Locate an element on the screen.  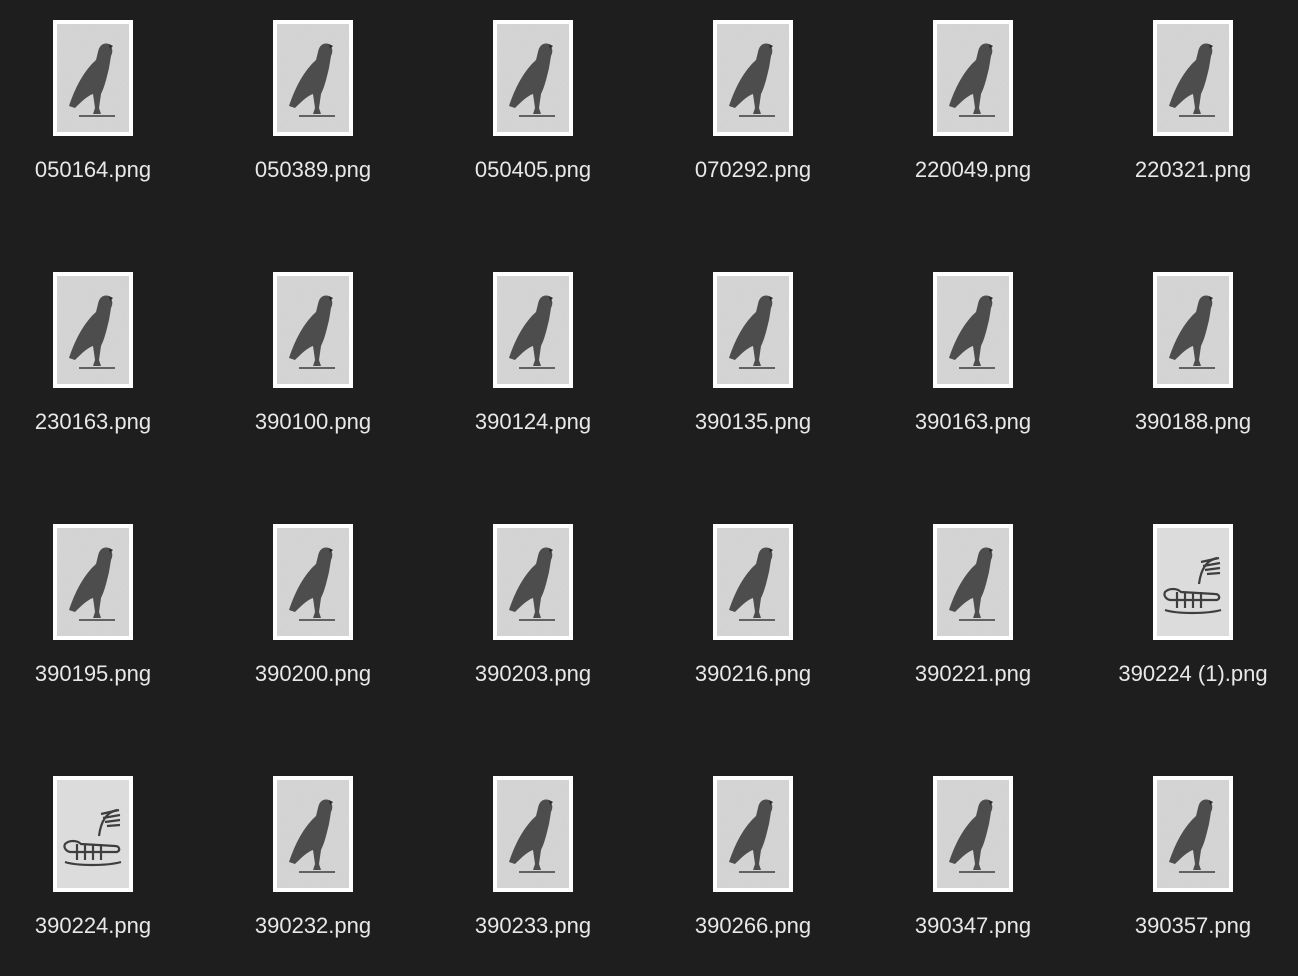
file-item: 050405.png is located at coordinates (550, 120).